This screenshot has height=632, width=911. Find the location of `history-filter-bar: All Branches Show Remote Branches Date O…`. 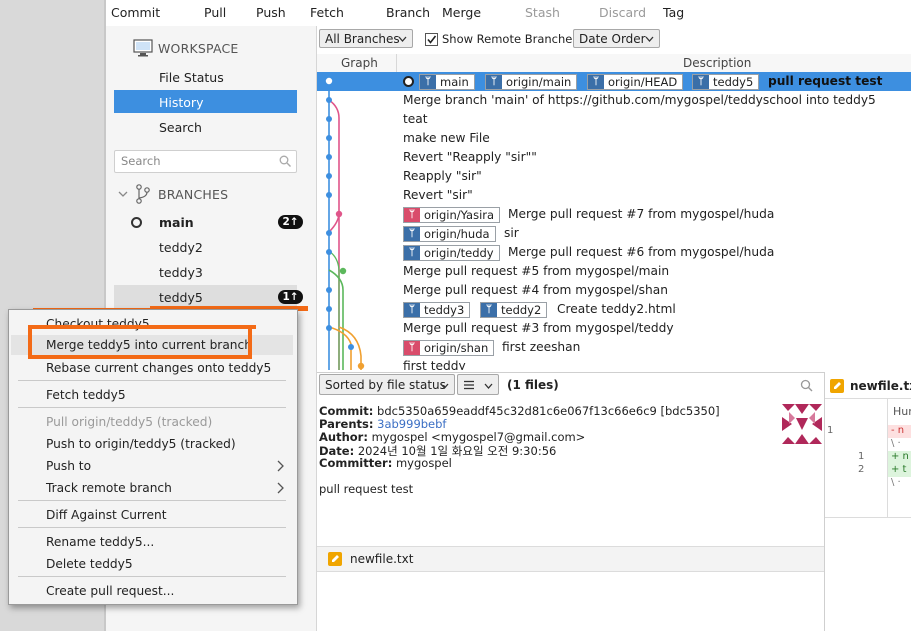

history-filter-bar: All Branches Show Remote Branches Date O… is located at coordinates (614, 40).